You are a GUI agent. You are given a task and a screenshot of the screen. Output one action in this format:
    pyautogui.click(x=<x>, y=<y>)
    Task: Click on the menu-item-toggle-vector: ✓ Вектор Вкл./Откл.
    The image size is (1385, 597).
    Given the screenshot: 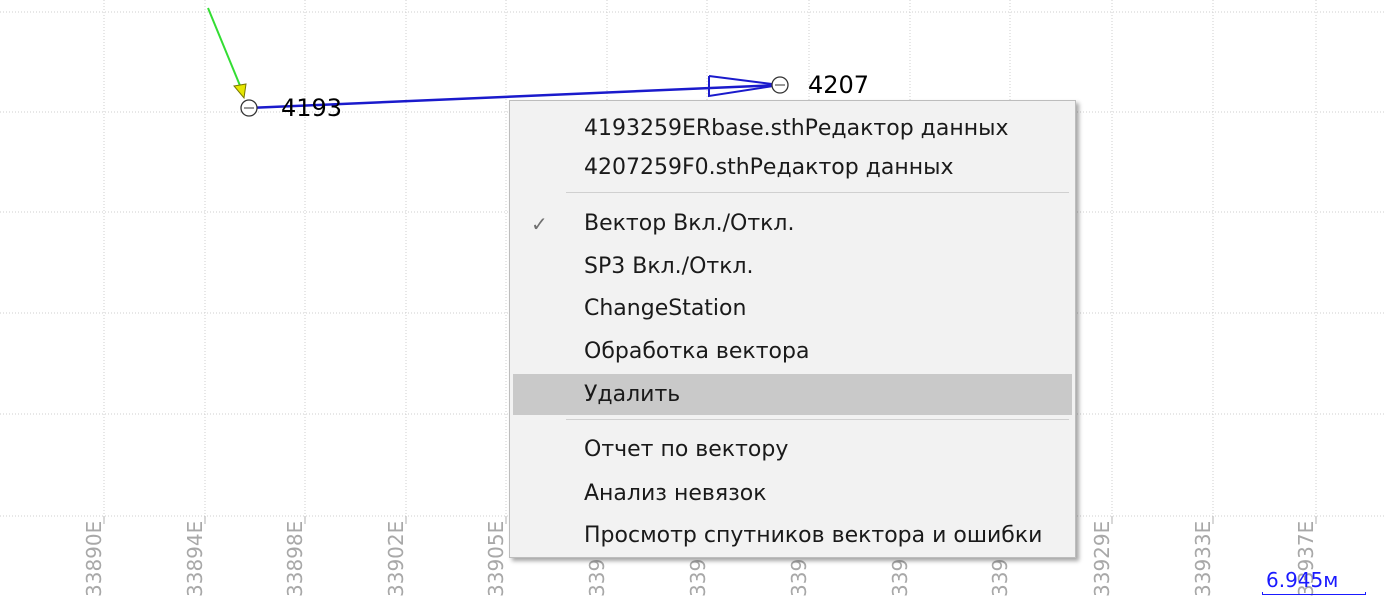 What is the action you would take?
    pyautogui.click(x=792, y=224)
    